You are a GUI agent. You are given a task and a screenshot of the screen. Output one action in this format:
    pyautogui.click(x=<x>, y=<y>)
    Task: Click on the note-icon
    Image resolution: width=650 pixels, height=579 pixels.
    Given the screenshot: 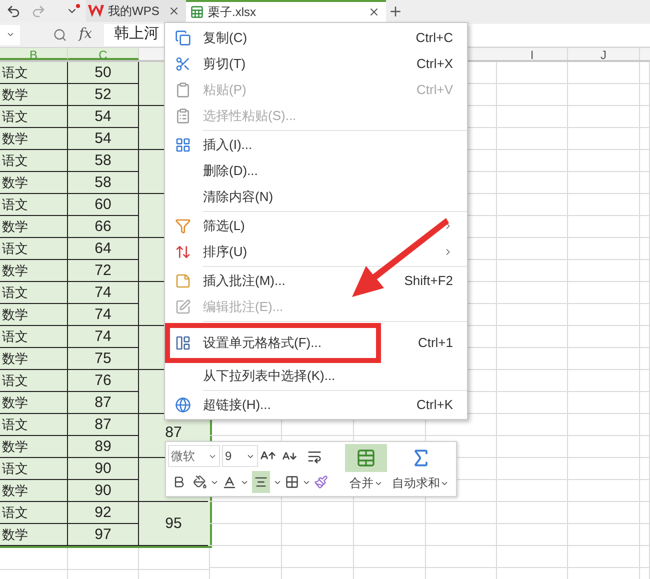 What is the action you would take?
    pyautogui.click(x=183, y=281)
    